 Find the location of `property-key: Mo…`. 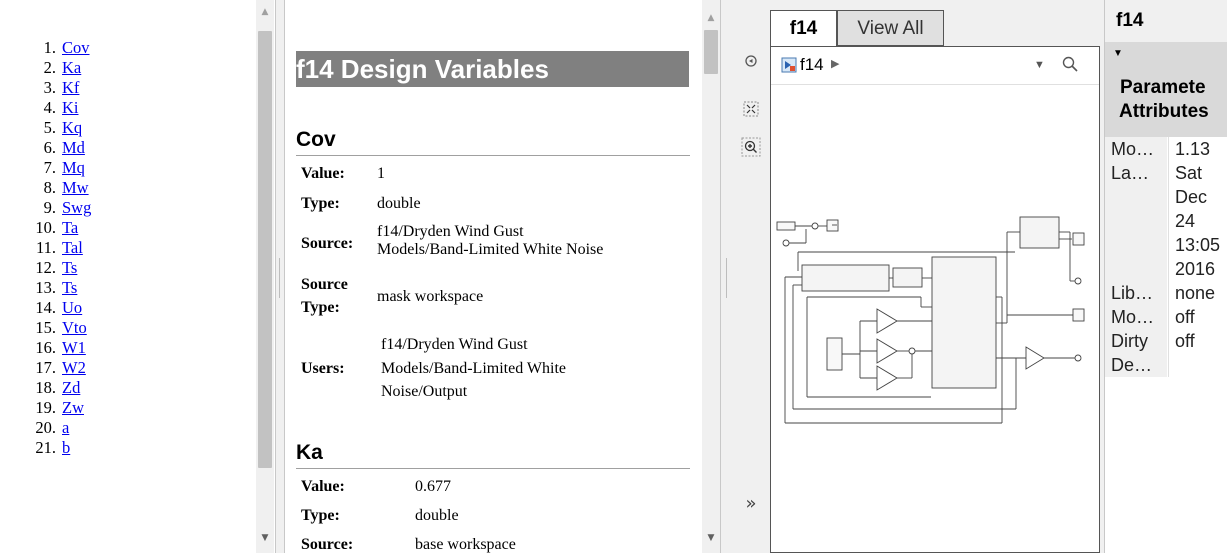

property-key: Mo… is located at coordinates (1136, 149).